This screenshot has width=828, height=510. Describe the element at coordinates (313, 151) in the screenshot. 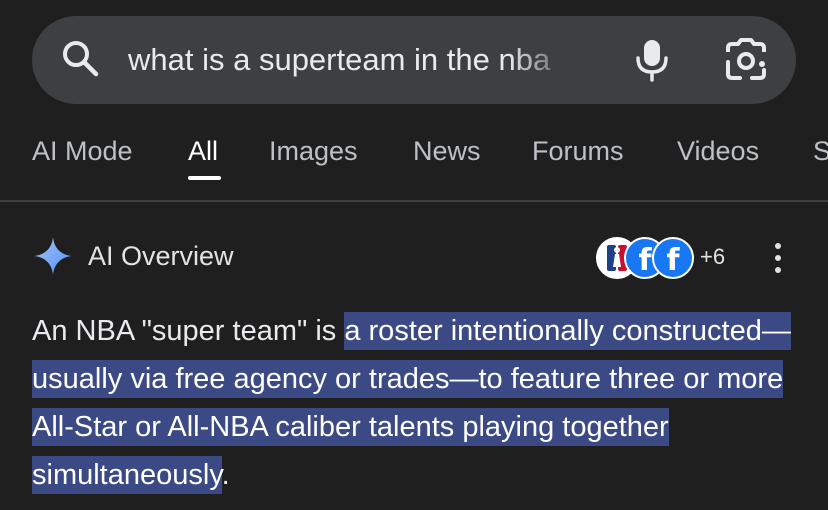

I see `tab-images: Images` at that location.